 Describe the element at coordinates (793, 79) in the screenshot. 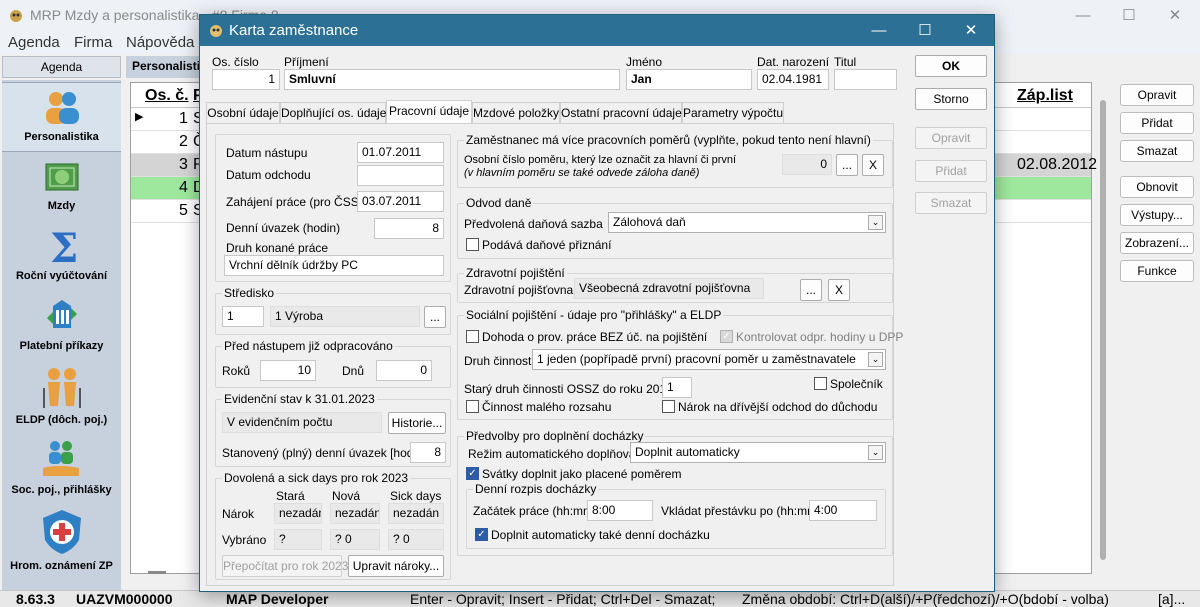

I see `dat-narozeni-field: 02.04.1981` at that location.